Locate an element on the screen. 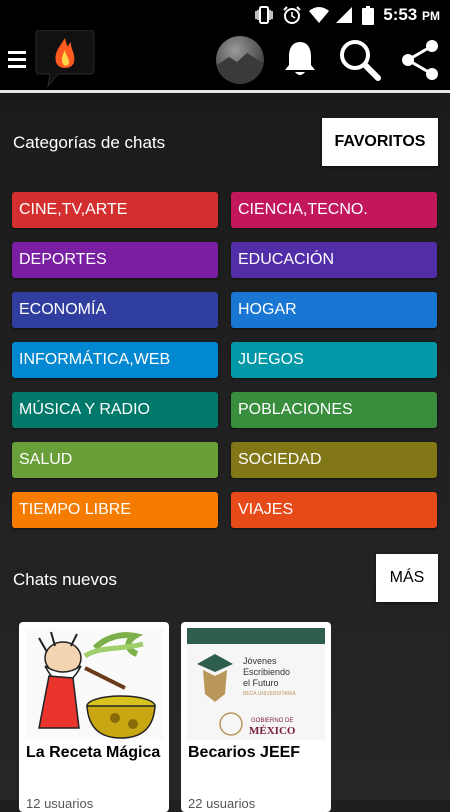 The image size is (450, 812). chat-card-title: La Receta Mágica is located at coordinates (93, 752).